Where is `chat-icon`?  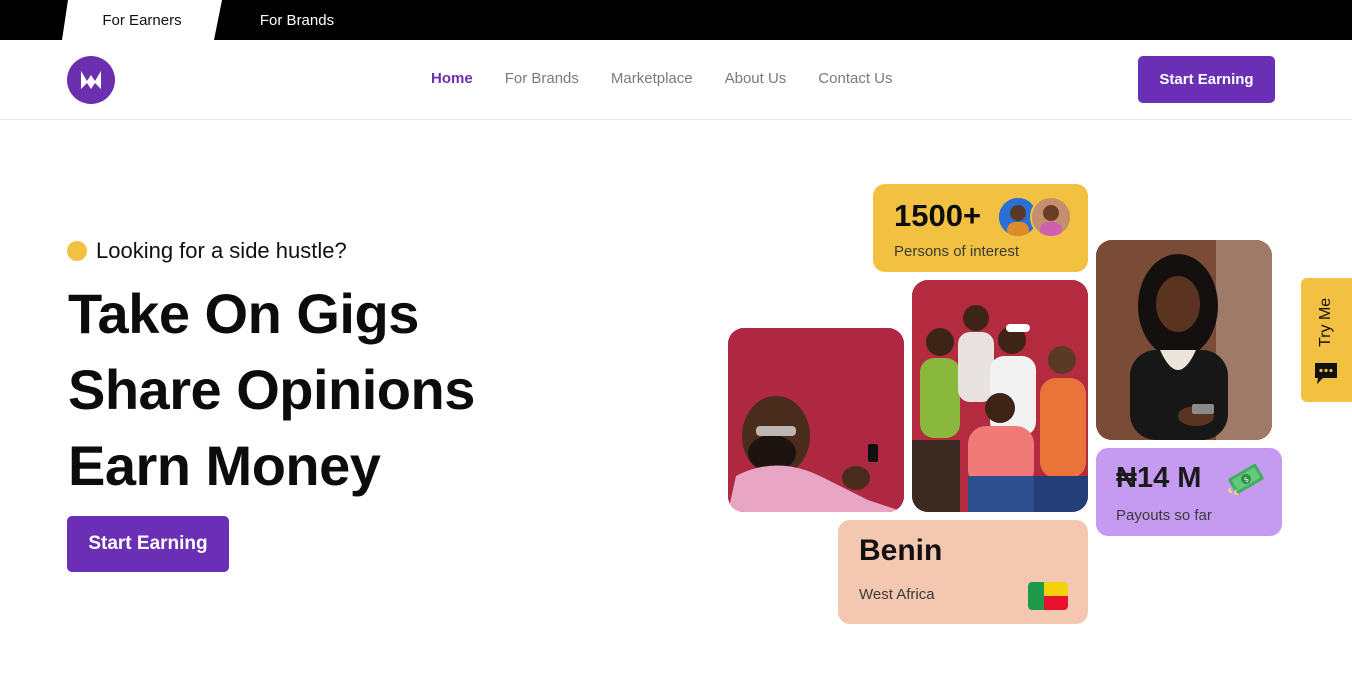
chat-icon is located at coordinates (1326, 375).